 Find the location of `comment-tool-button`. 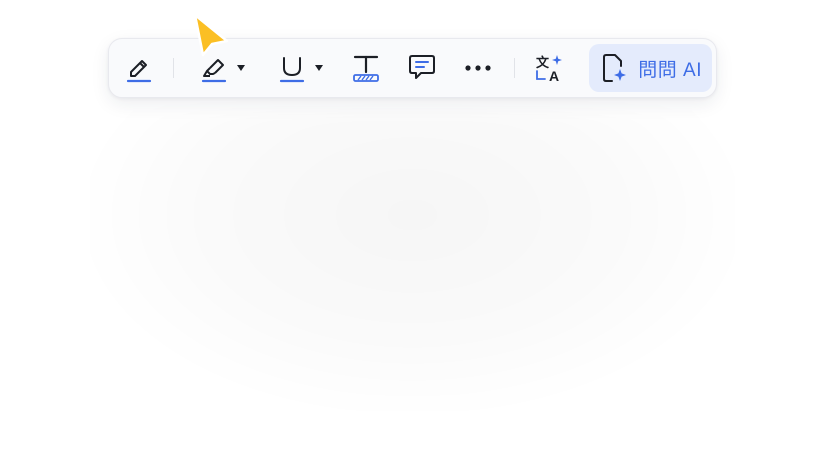

comment-tool-button is located at coordinates (422, 68).